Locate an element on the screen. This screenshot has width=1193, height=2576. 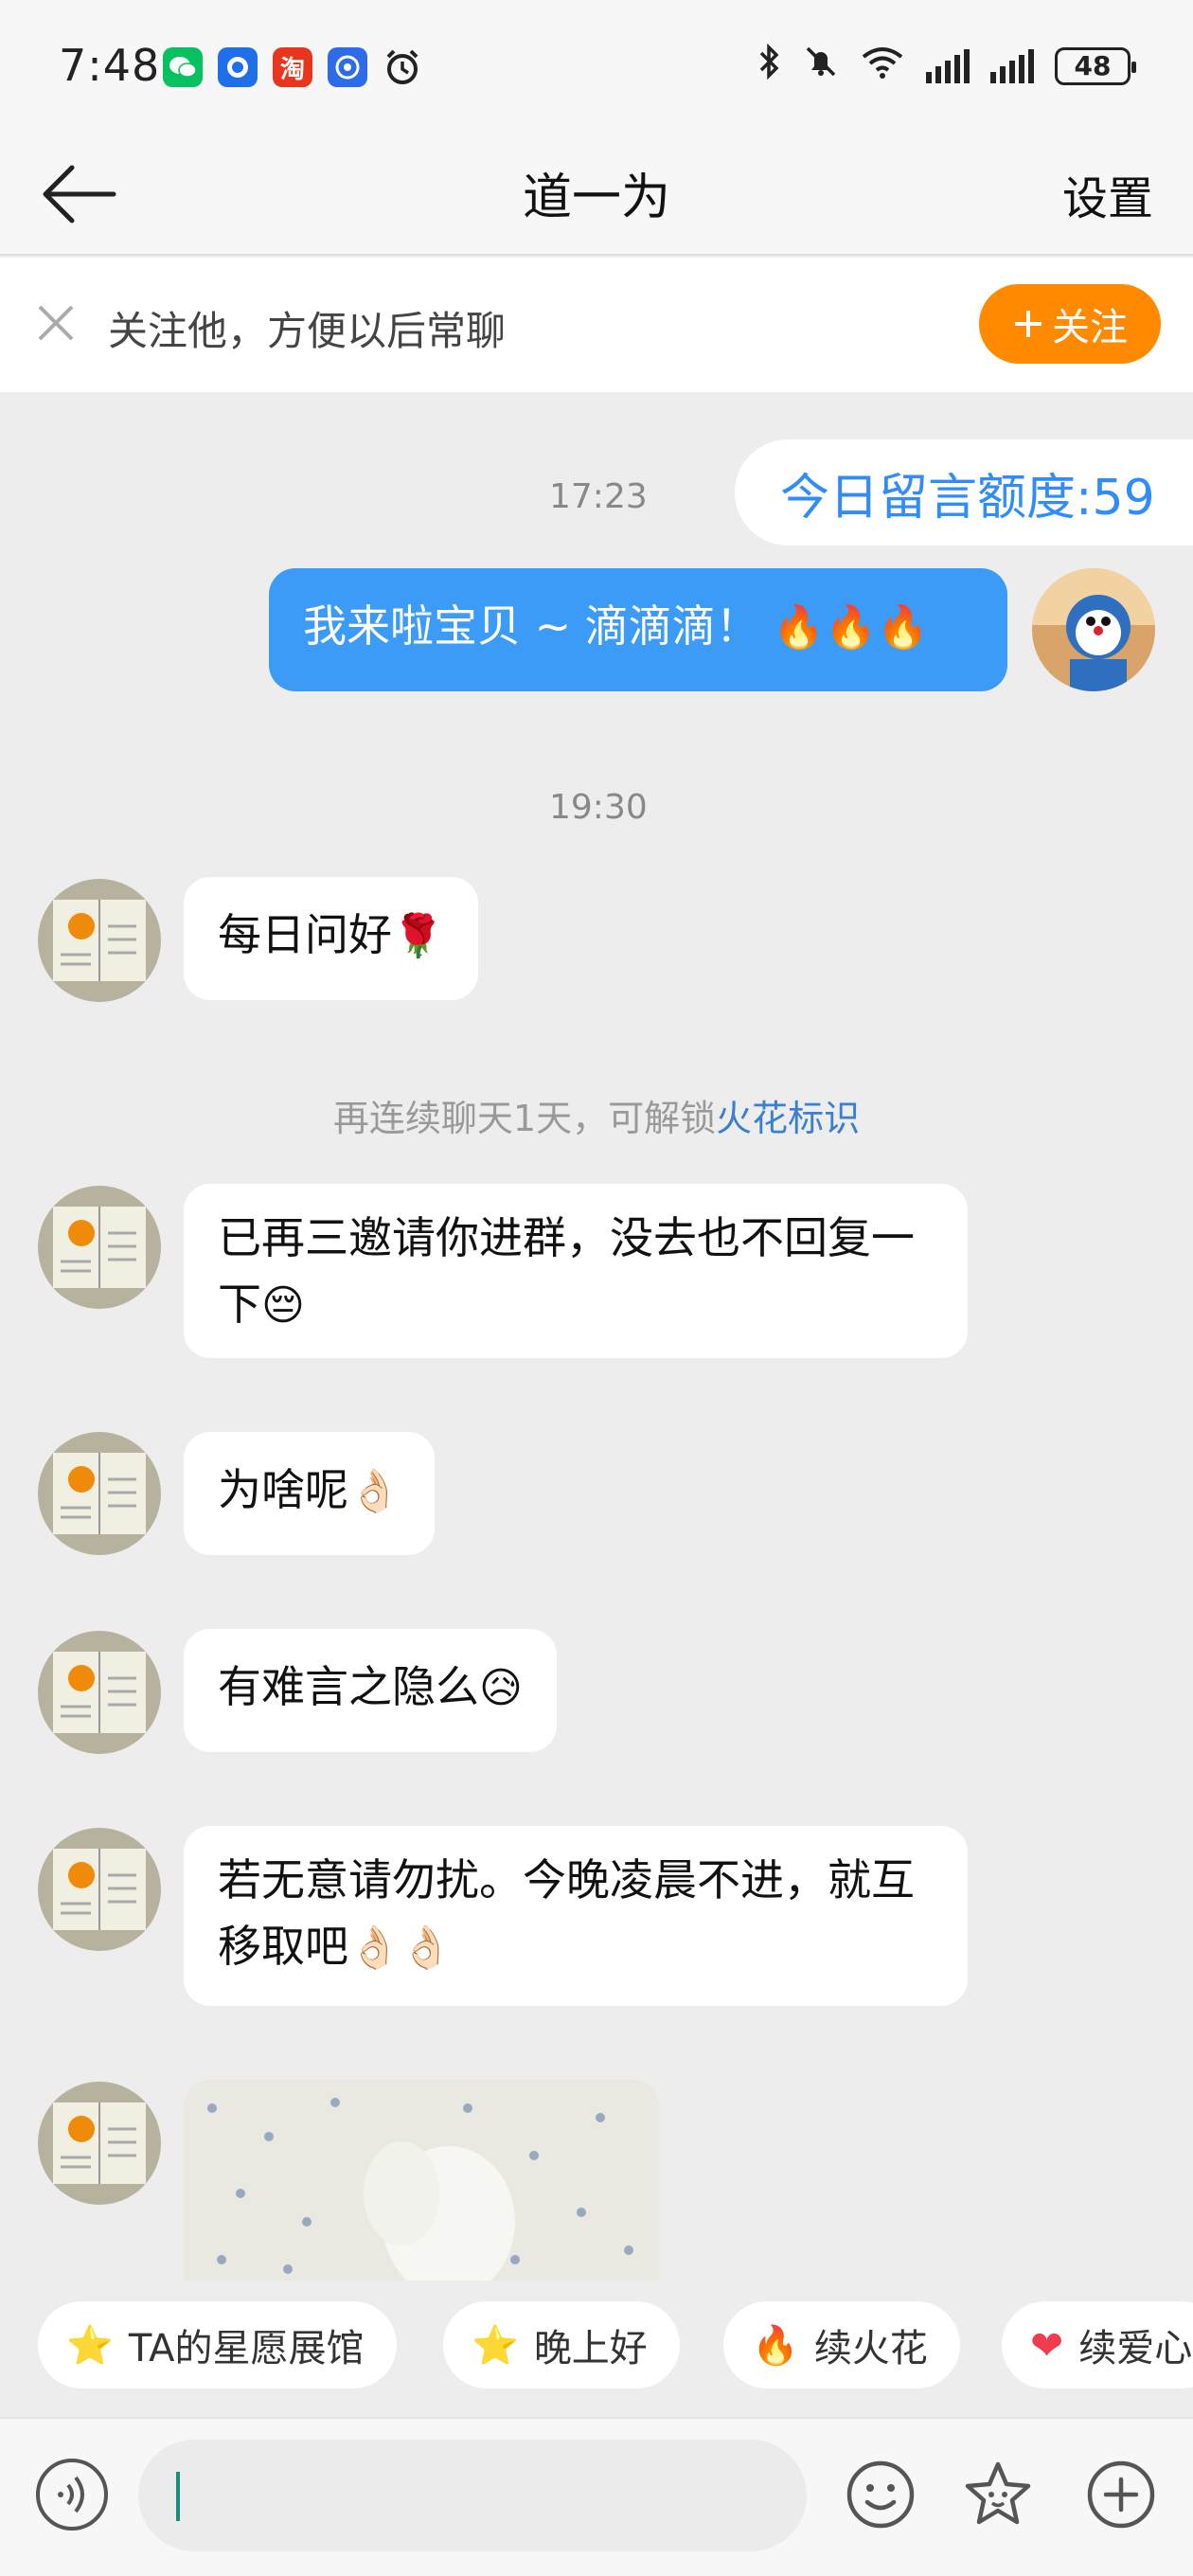
quick-reply-chip: ⭐ 晚上好 is located at coordinates (561, 2344).